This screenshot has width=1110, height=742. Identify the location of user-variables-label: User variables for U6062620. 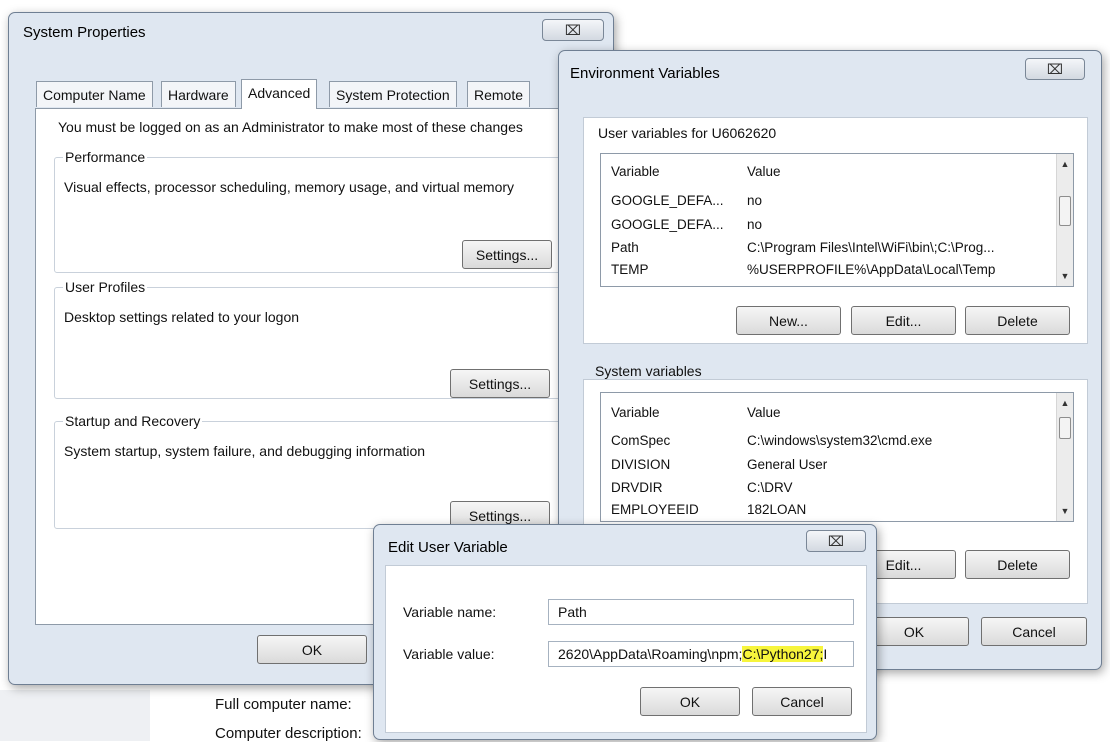
(687, 133).